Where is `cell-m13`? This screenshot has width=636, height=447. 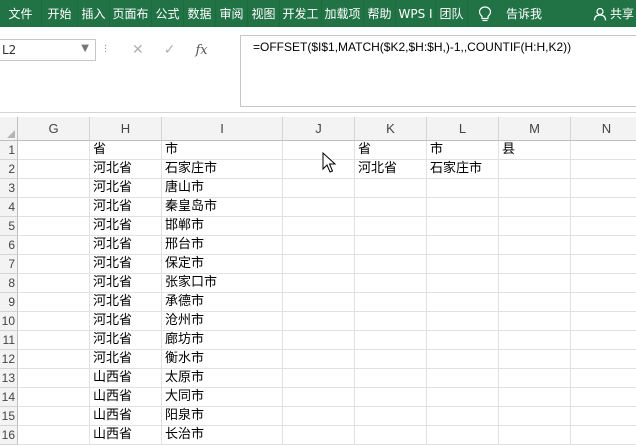 cell-m13 is located at coordinates (535, 378).